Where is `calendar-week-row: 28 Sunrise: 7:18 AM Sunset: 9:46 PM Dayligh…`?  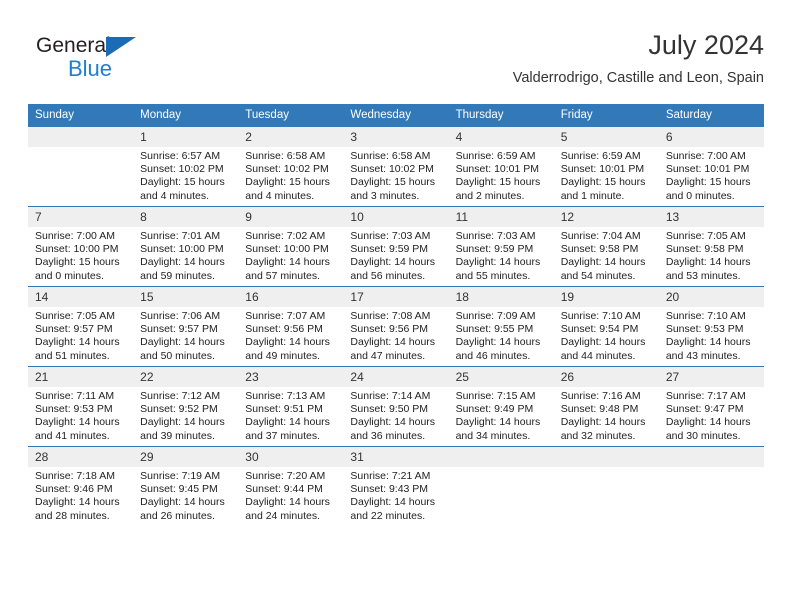
calendar-week-row: 28 Sunrise: 7:18 AM Sunset: 9:46 PM Dayligh… is located at coordinates (396, 486).